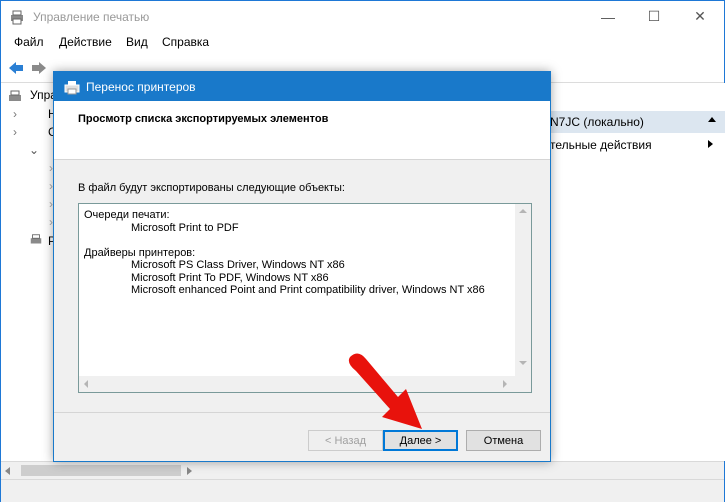  What do you see at coordinates (72, 88) in the screenshot?
I see `printer-migration-icon` at bounding box center [72, 88].